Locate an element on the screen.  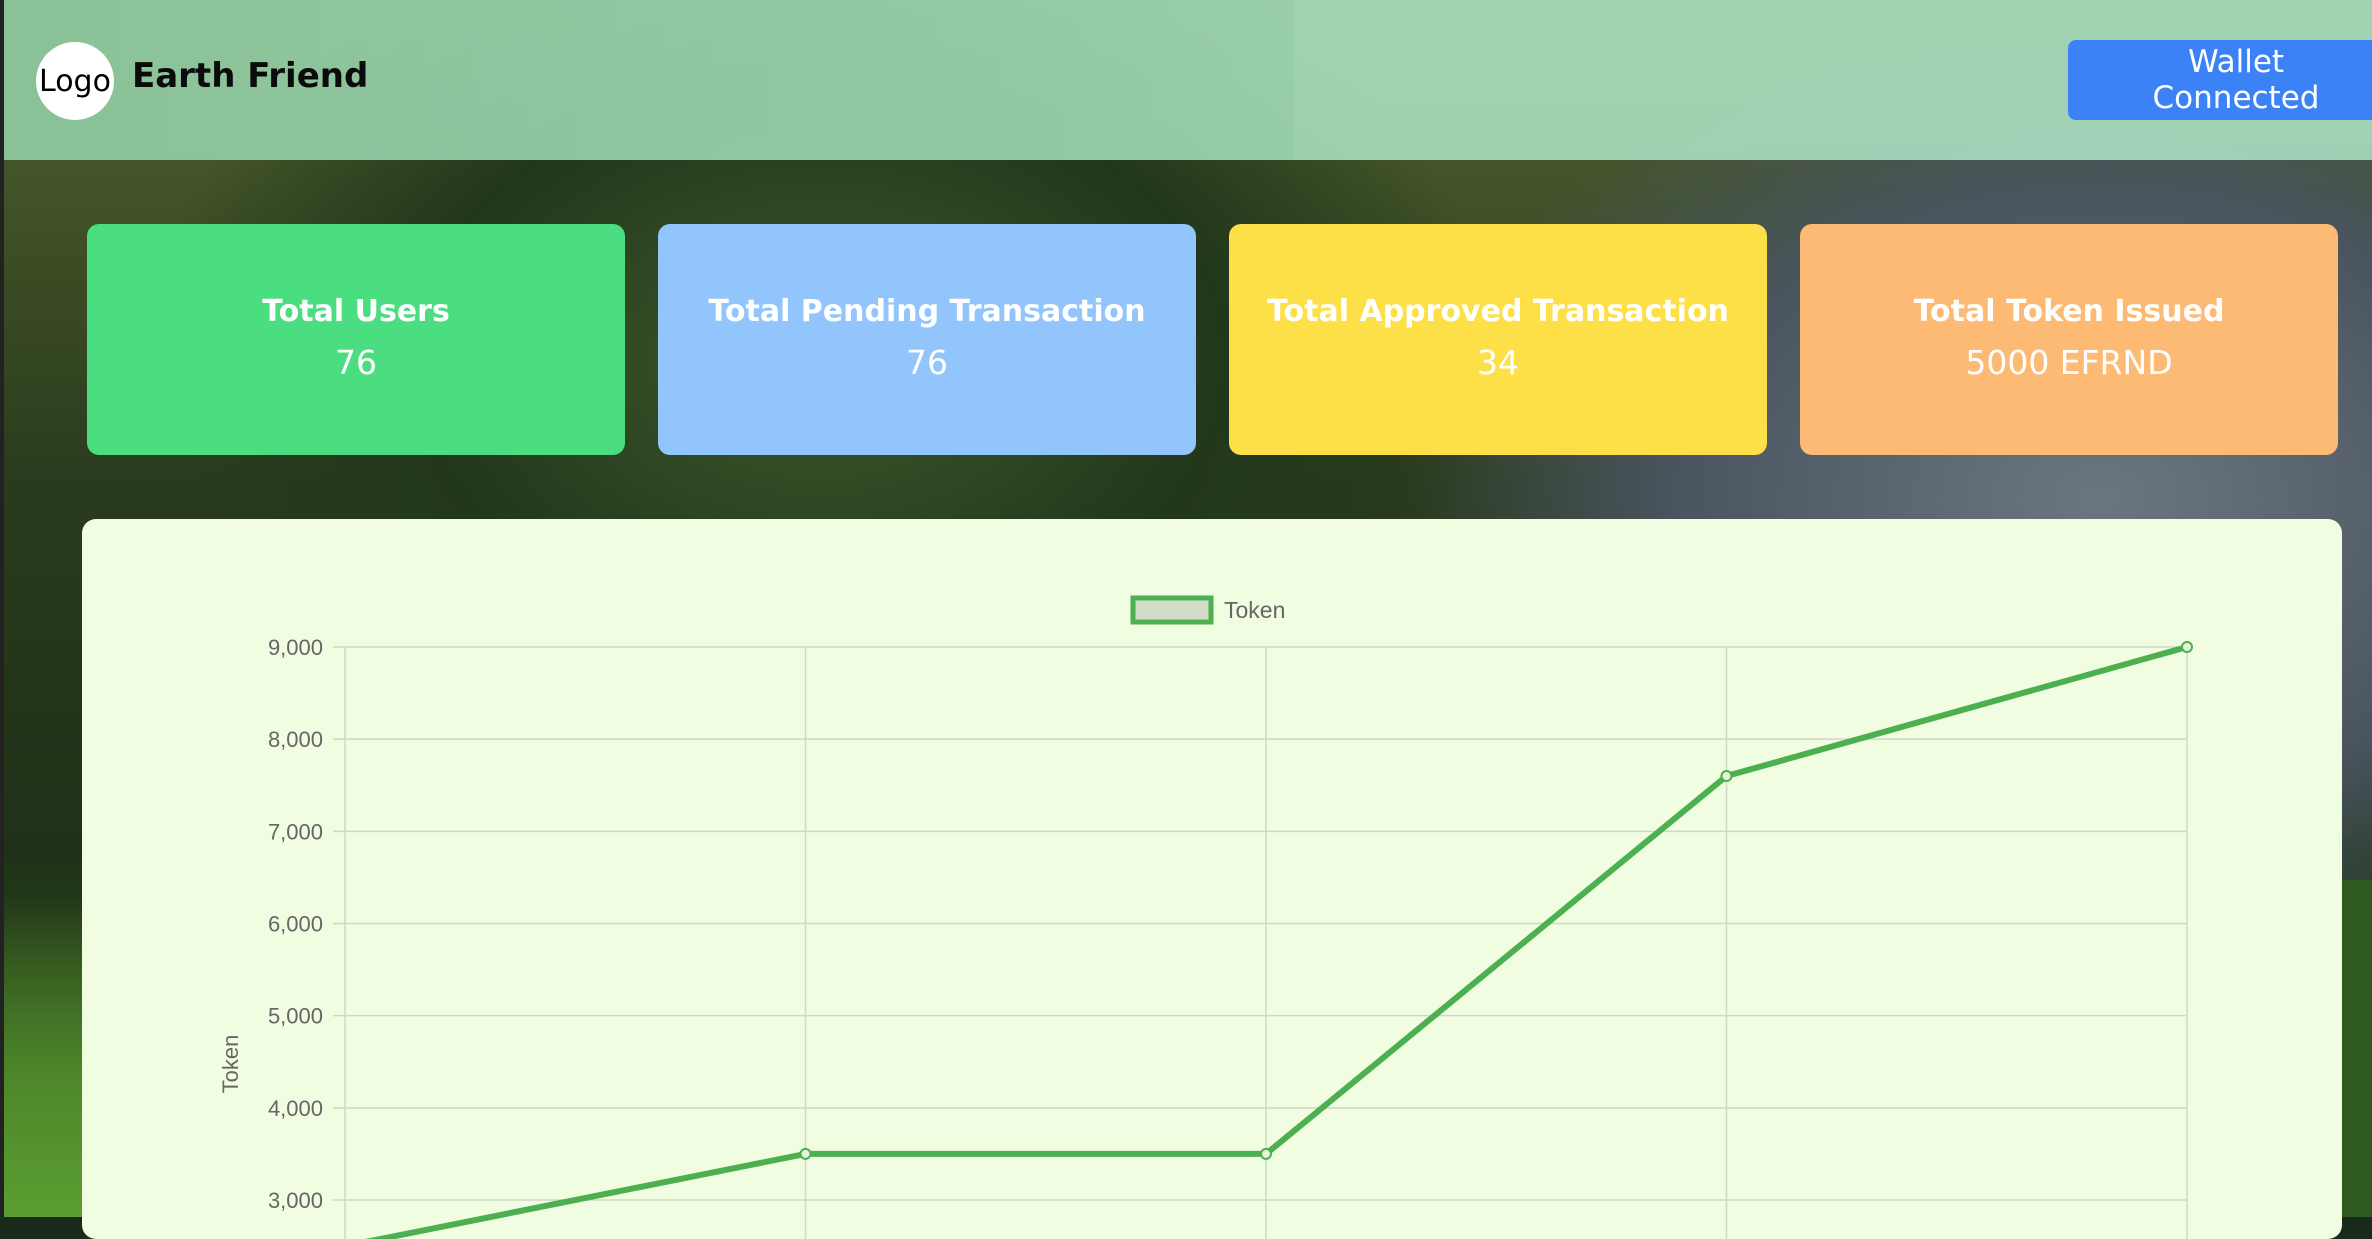
stat-title: Total Users is located at coordinates (356, 311).